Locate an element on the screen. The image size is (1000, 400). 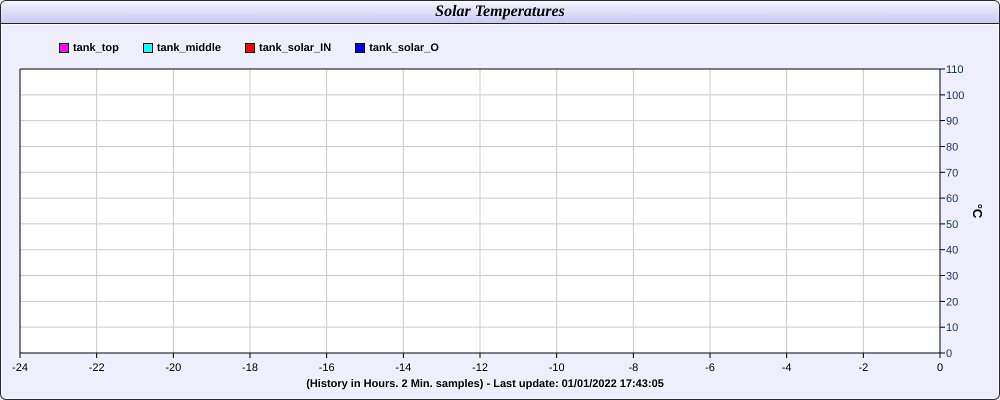
x-tick-label: -8 is located at coordinates (633, 368).